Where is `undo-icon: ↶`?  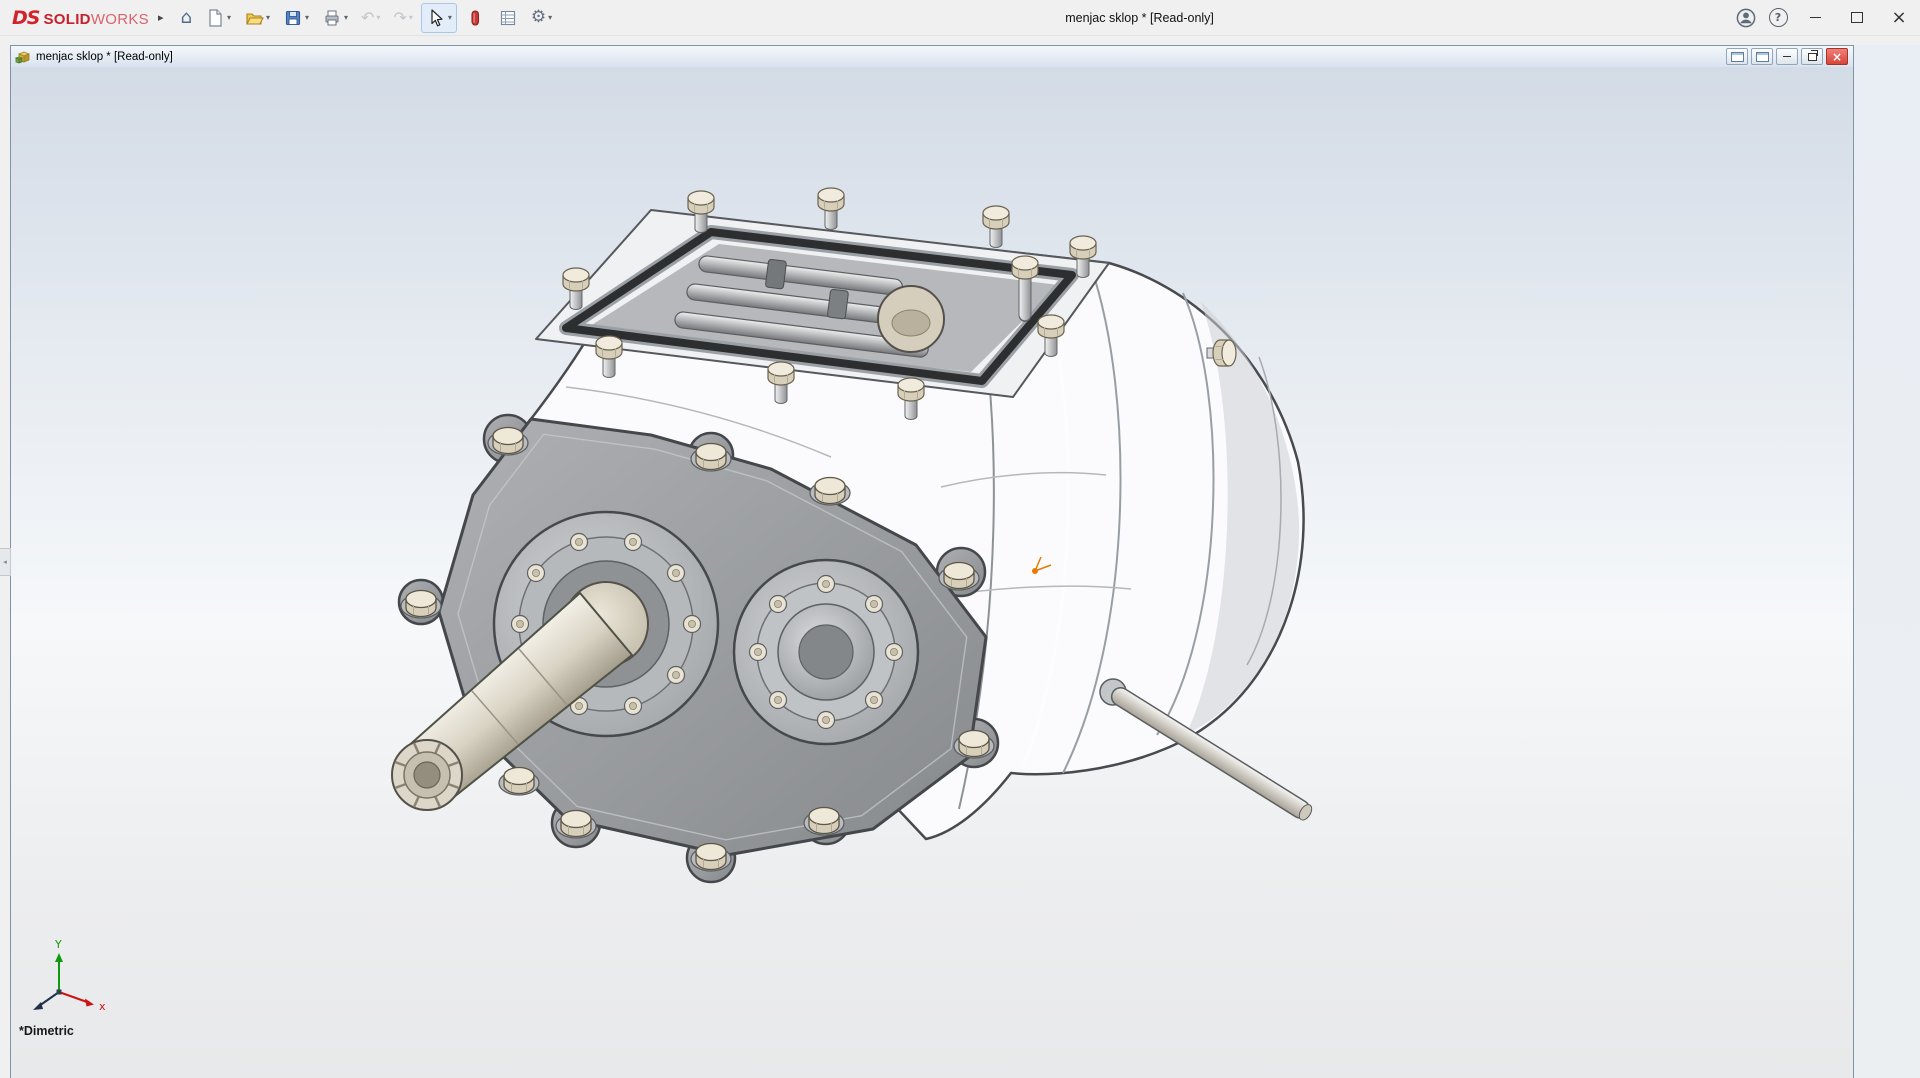 undo-icon: ↶ is located at coordinates (368, 17).